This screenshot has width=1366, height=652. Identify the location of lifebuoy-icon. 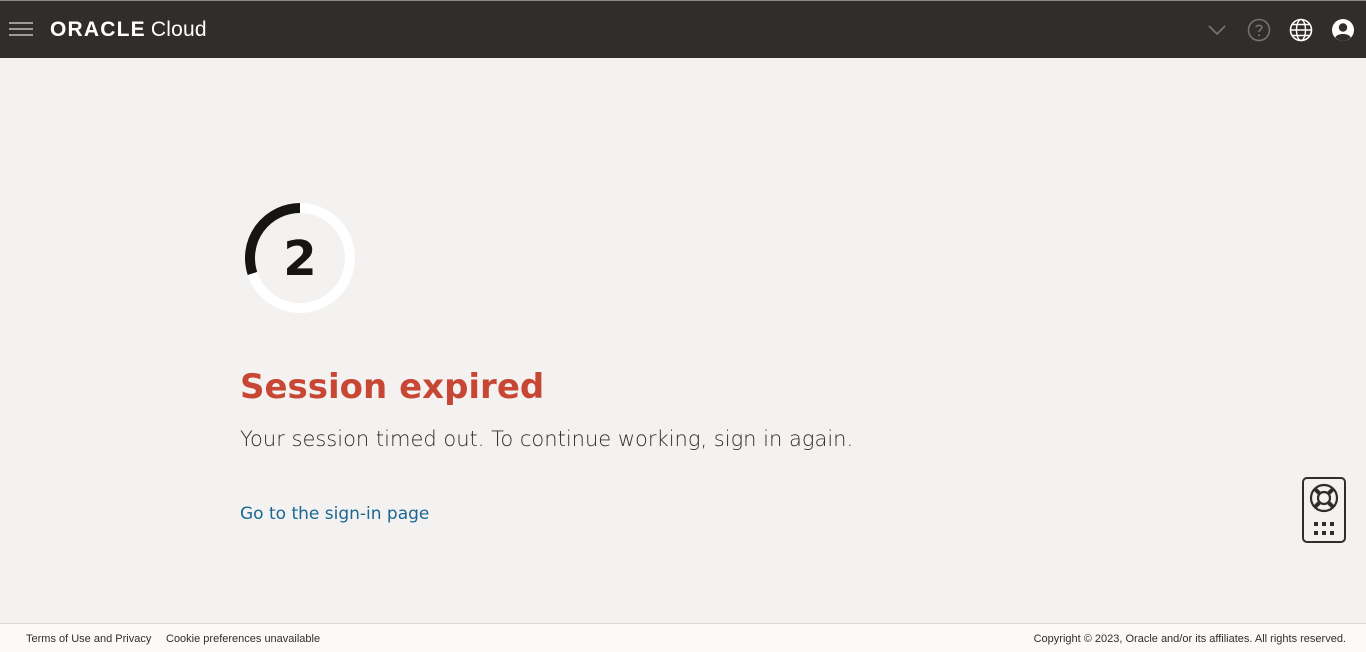
(1324, 498).